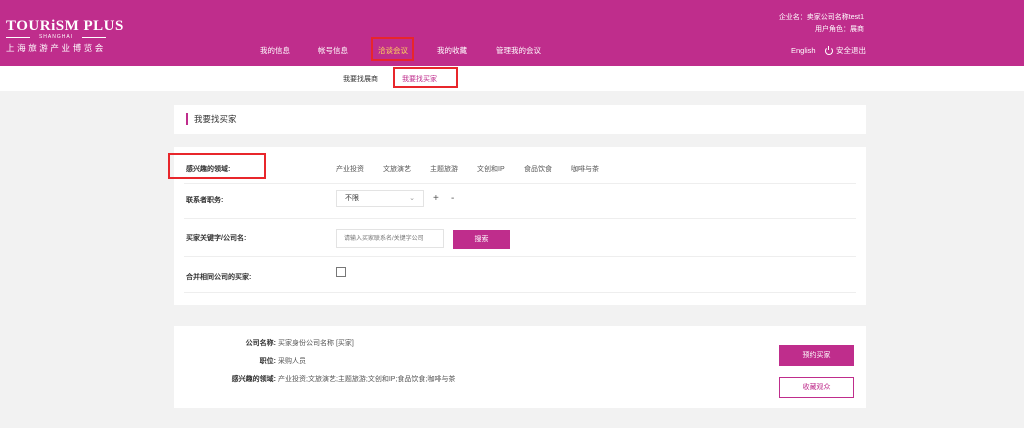  I want to click on interest-tag: 咖啡与茶, so click(585, 169).